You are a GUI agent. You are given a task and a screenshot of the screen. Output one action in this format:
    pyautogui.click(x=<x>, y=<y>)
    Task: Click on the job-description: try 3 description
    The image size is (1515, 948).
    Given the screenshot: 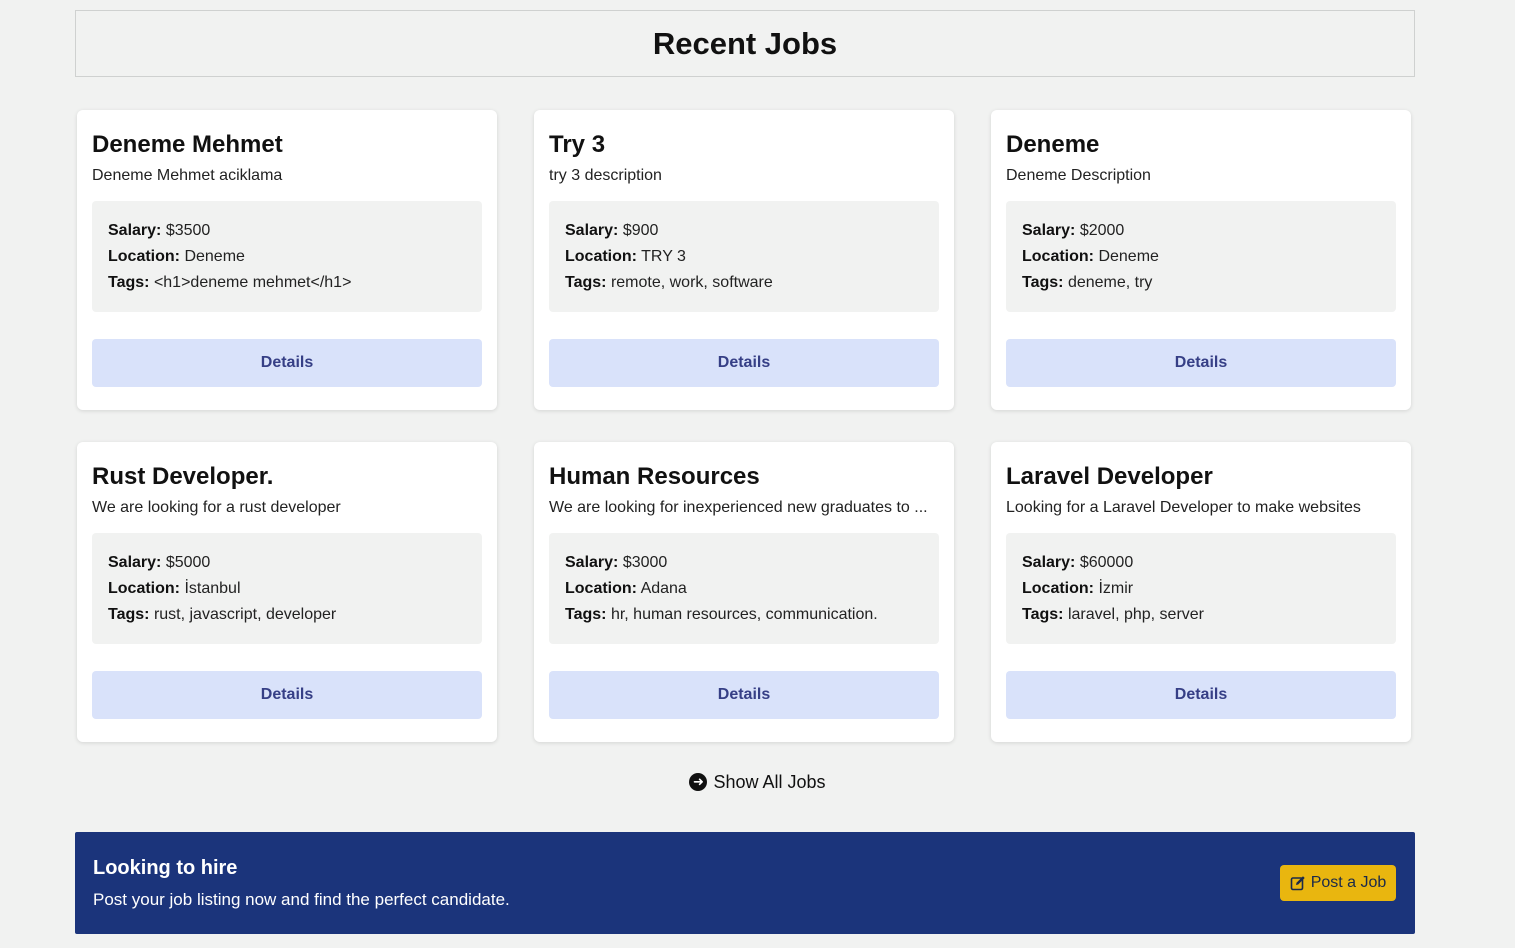 What is the action you would take?
    pyautogui.click(x=605, y=175)
    